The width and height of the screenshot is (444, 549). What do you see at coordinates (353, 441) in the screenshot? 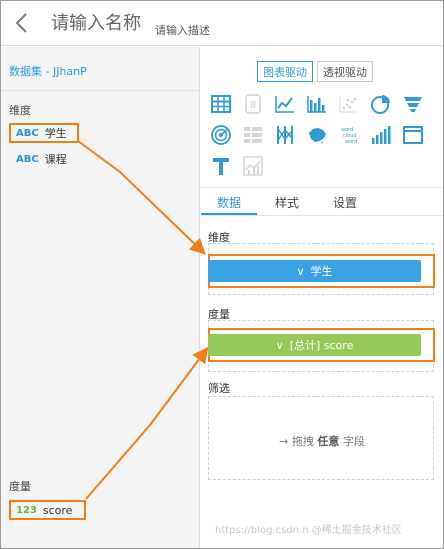
I see `filter-text-after: 字段` at bounding box center [353, 441].